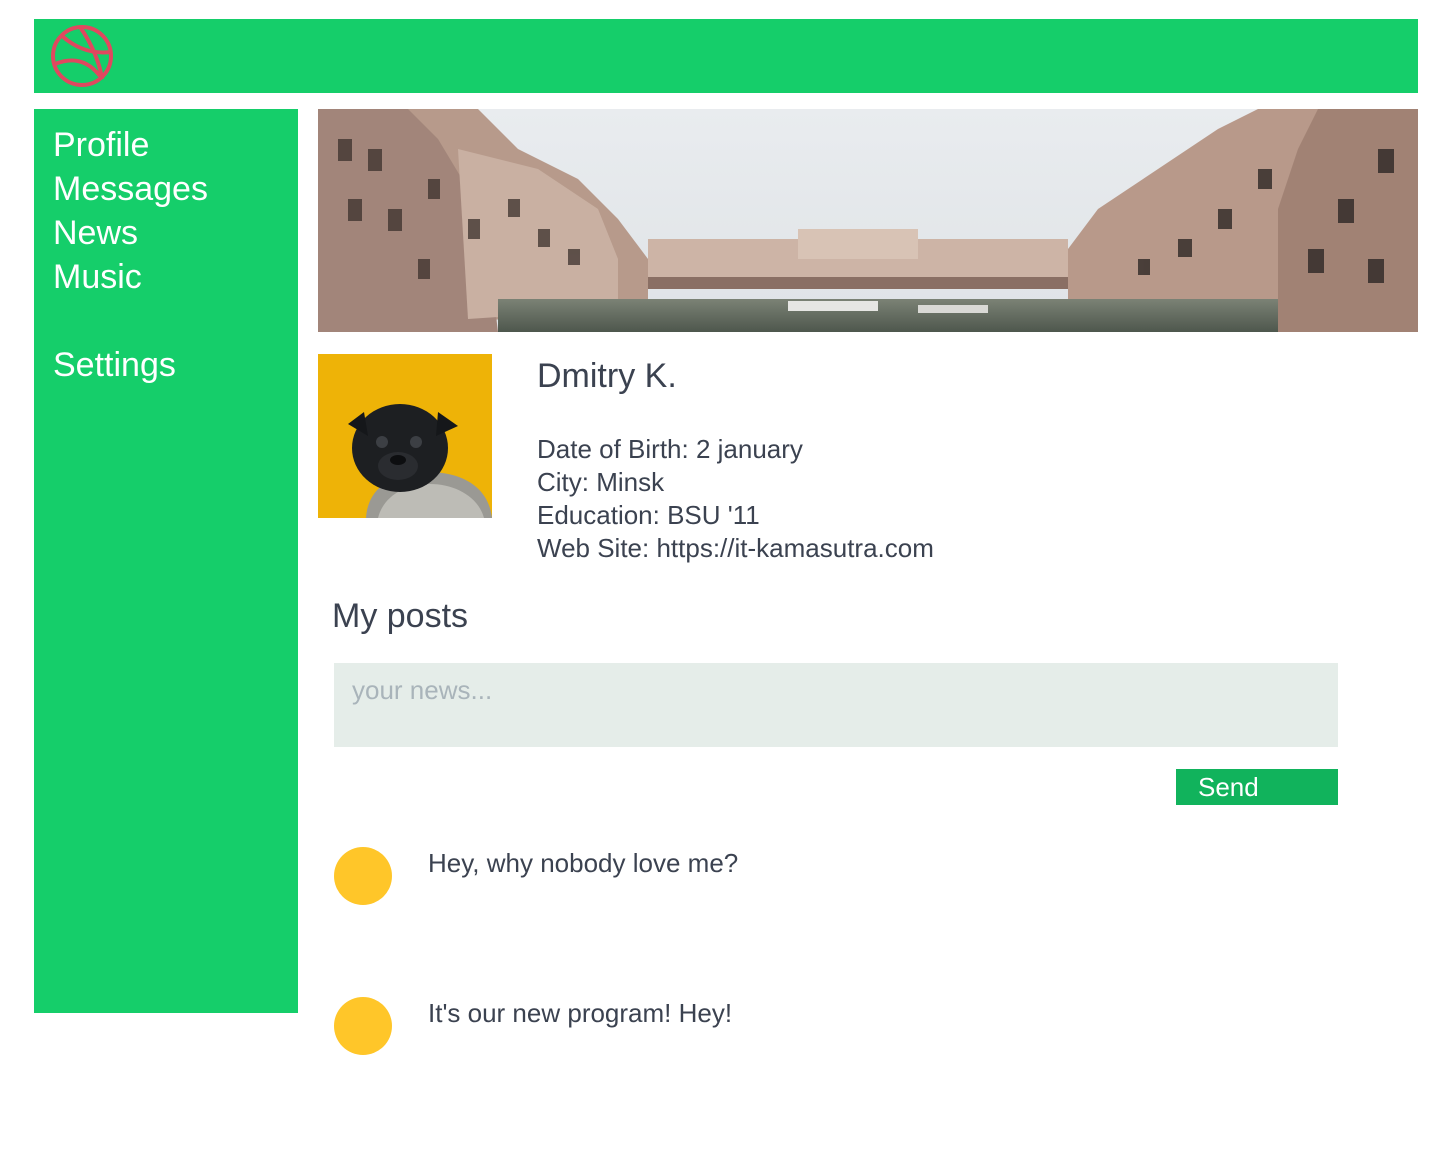 This screenshot has height=1170, width=1440. I want to click on nav-item-profile: Profile, so click(175, 145).